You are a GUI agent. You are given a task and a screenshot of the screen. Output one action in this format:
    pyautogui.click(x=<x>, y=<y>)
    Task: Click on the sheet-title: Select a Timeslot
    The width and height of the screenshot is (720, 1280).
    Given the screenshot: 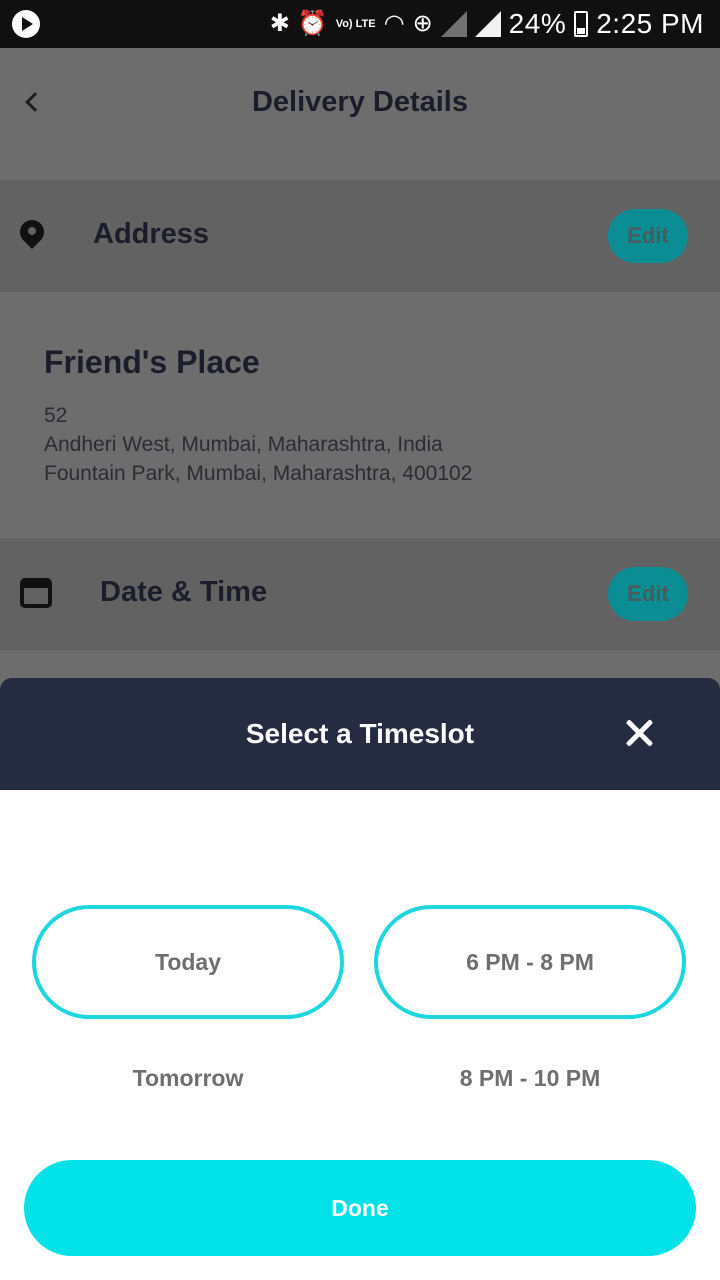 What is the action you would take?
    pyautogui.click(x=360, y=733)
    